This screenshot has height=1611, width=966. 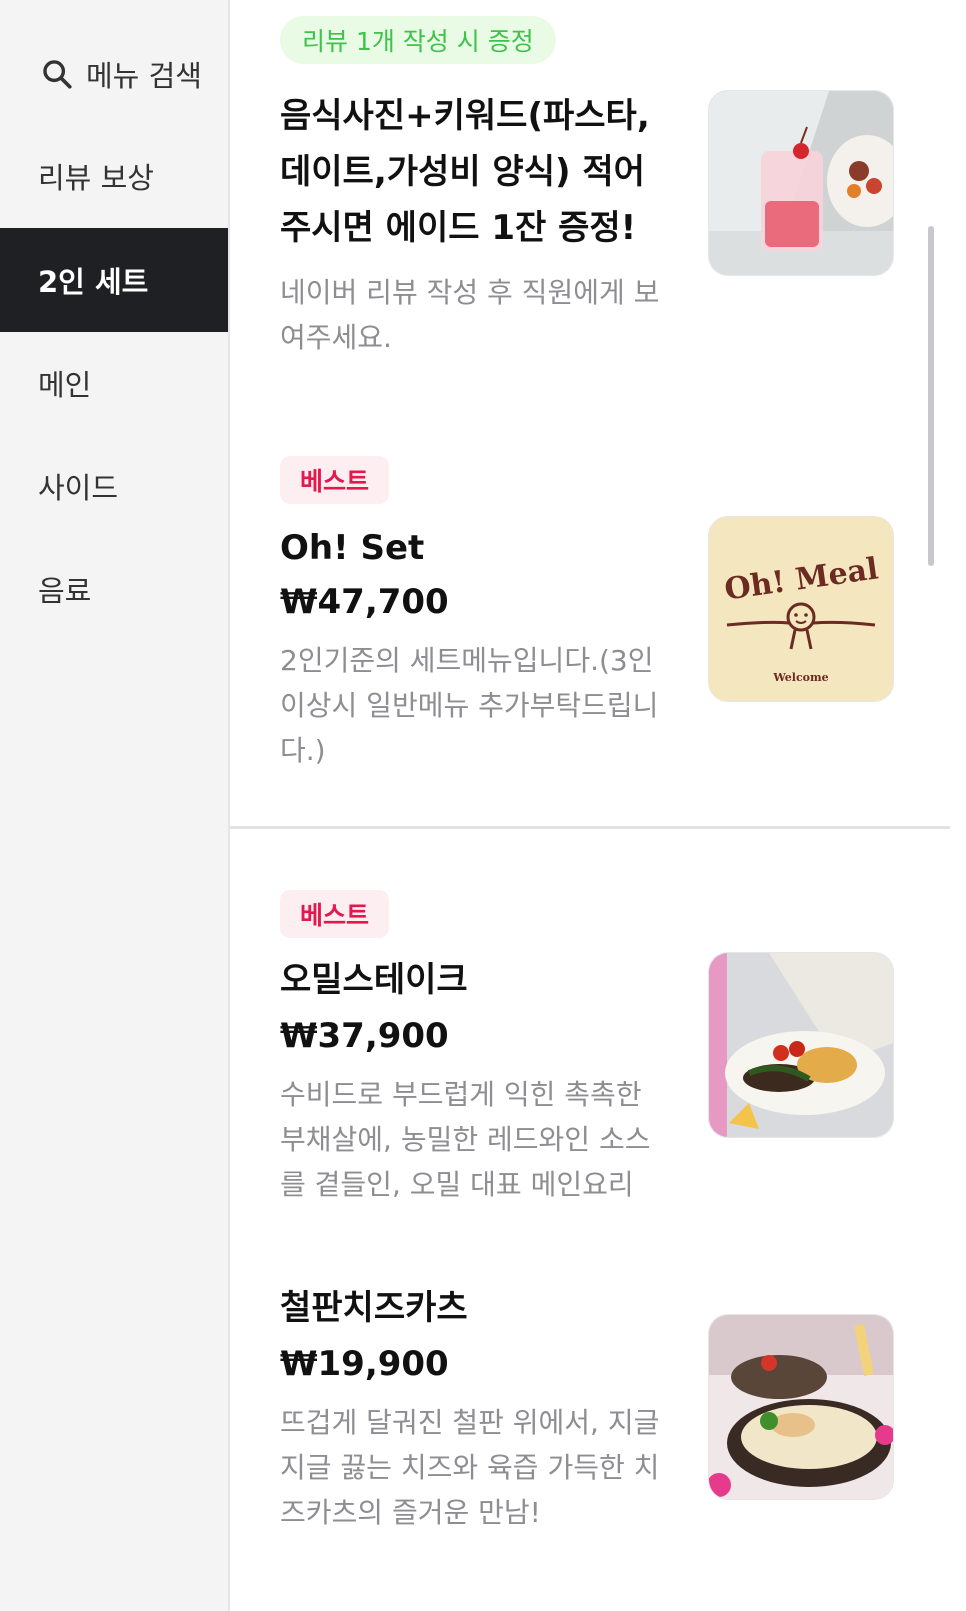 I want to click on menu-item-title: 철판치즈카츠, so click(x=374, y=1308).